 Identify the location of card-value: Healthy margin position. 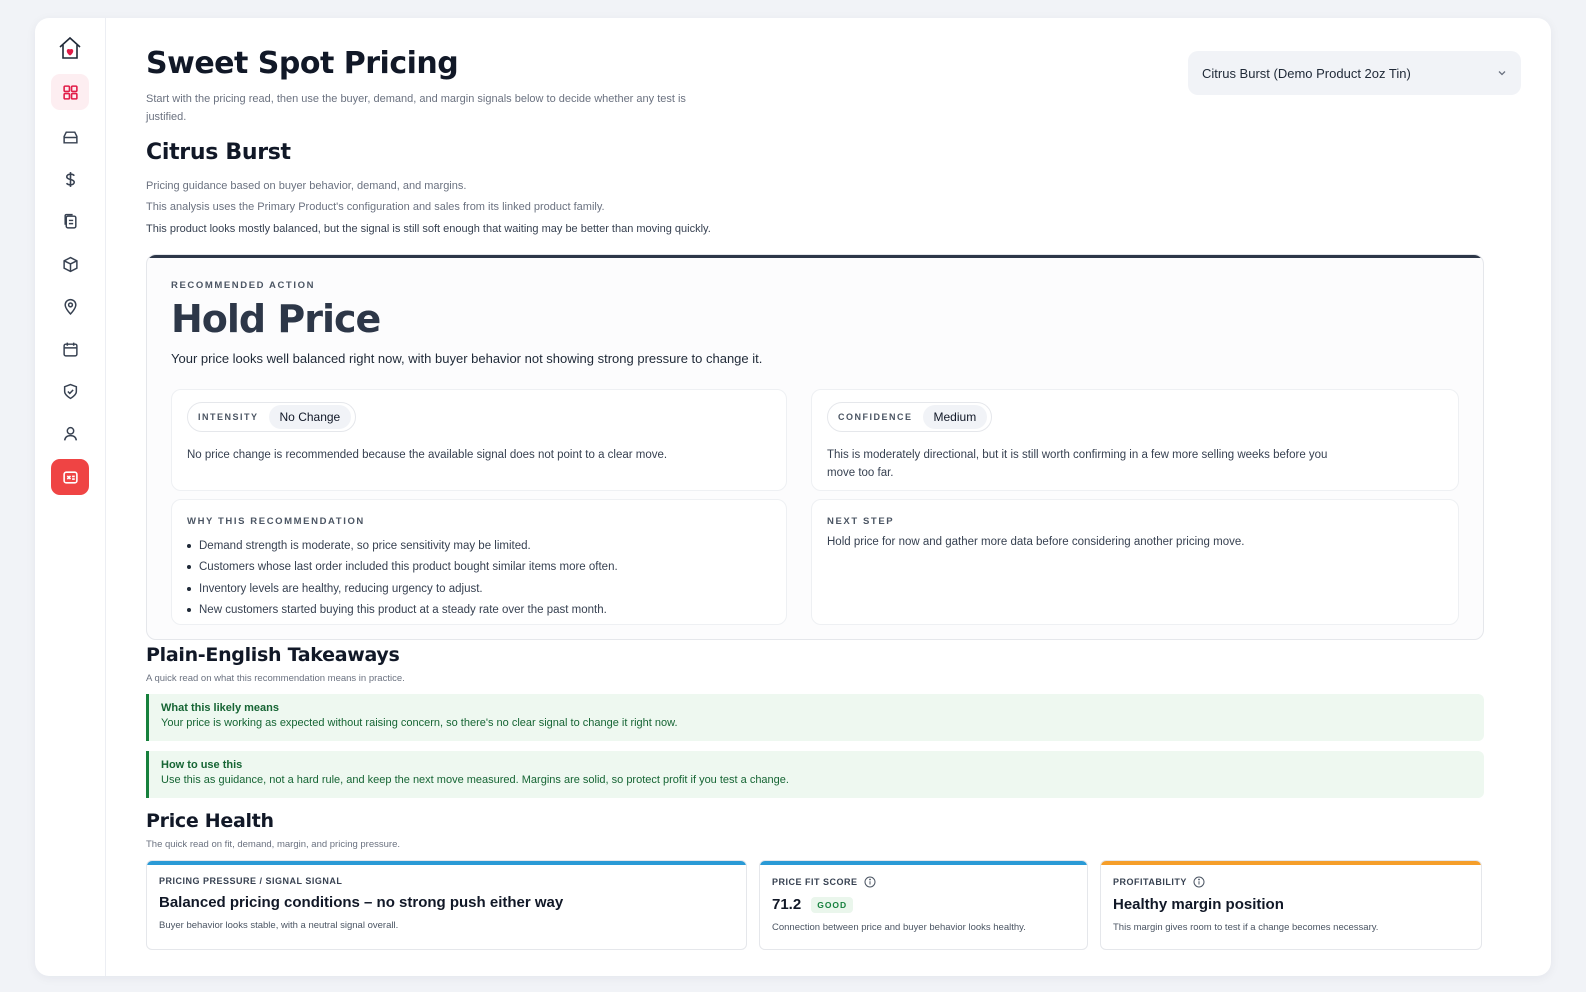
(1198, 904).